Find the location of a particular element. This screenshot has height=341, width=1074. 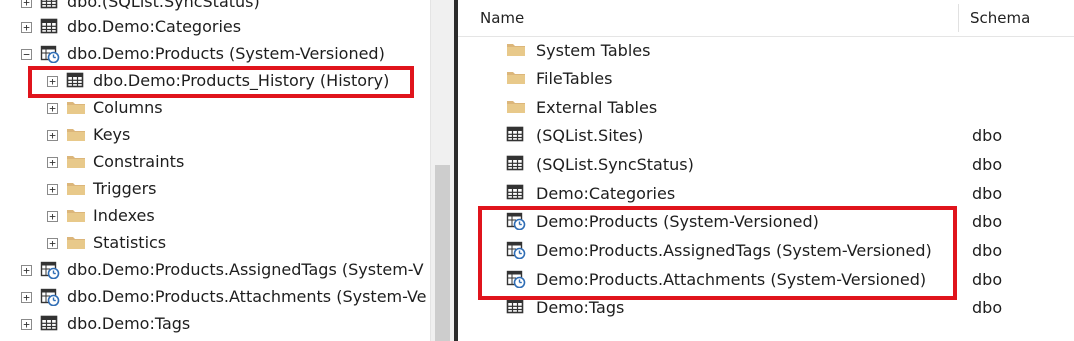

tree-item-sqlist-syncstatus: + dbo.(SQList.SyncStatus) is located at coordinates (140, 7).